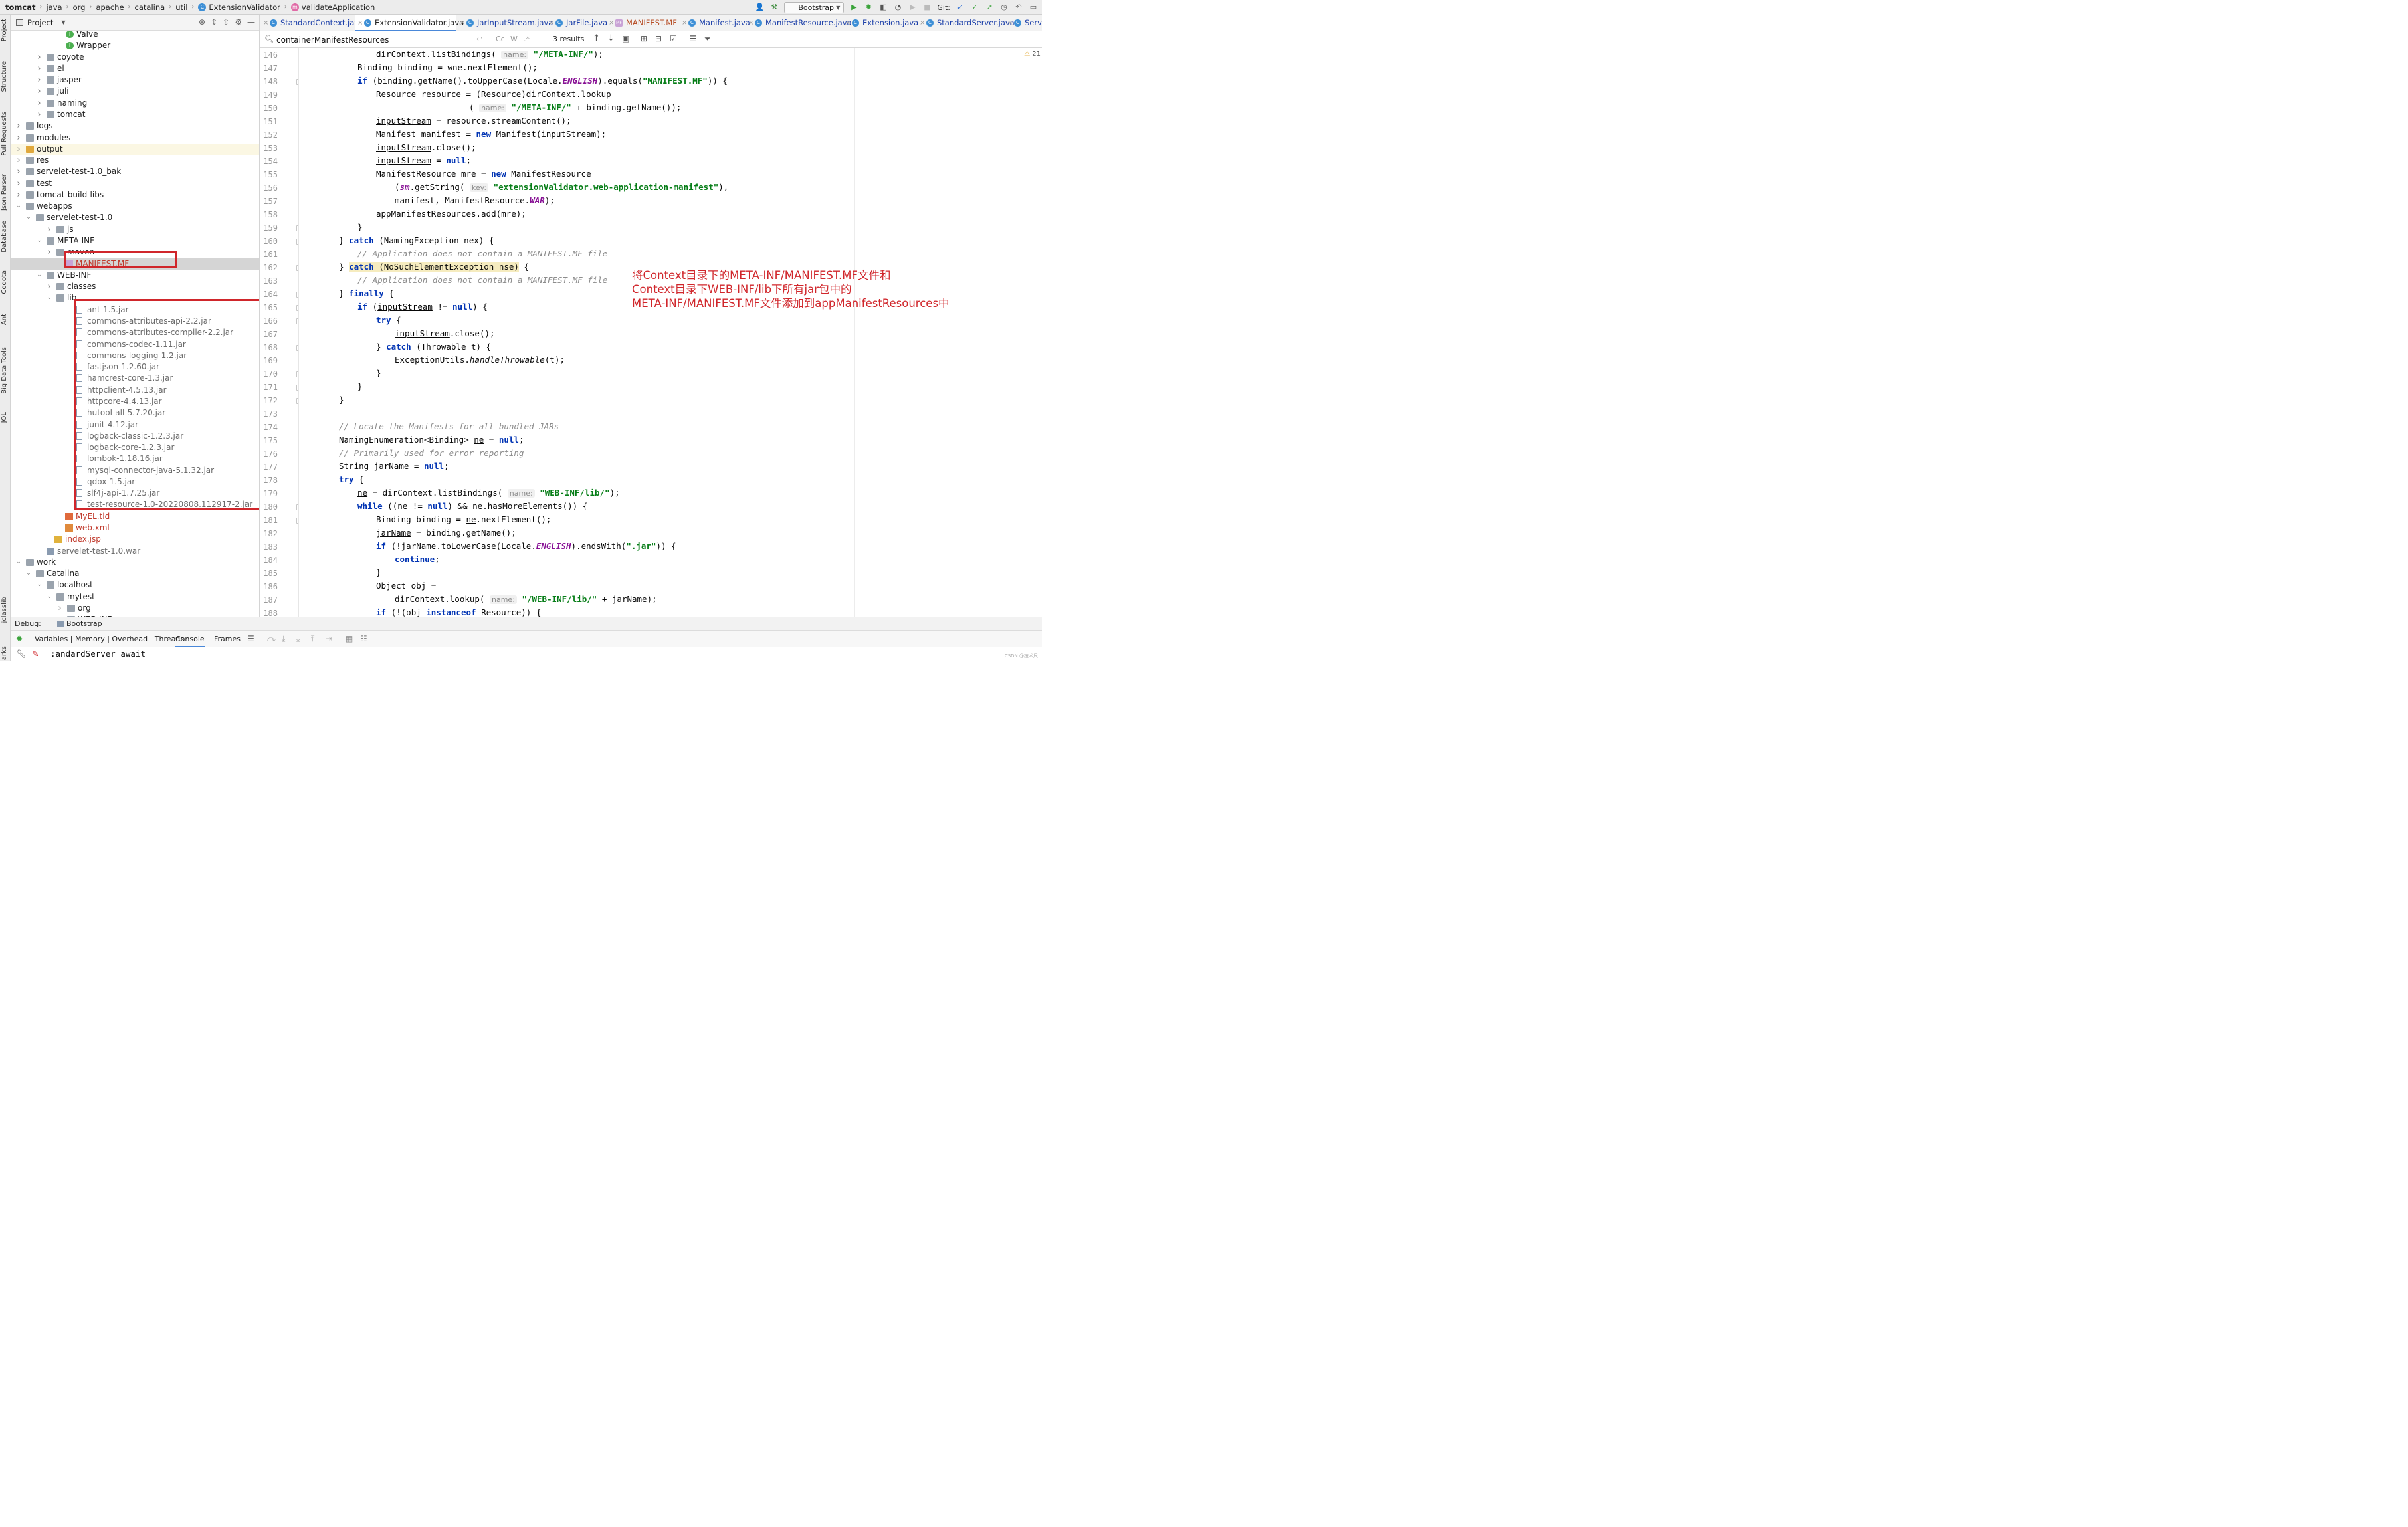  I want to click on tree-item: › naming, so click(135, 103).